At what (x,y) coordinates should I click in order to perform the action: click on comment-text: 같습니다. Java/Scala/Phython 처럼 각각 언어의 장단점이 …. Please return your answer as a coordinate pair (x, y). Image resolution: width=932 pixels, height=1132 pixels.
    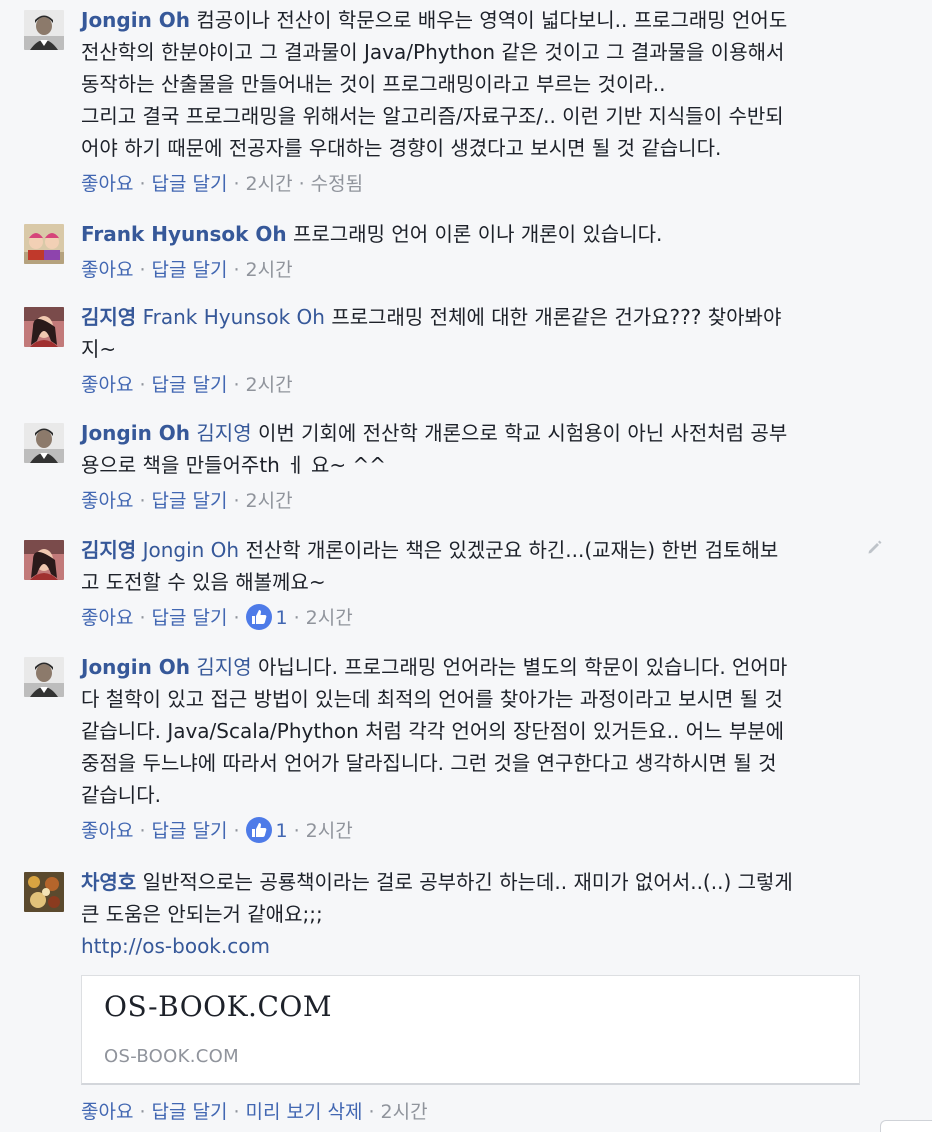
    Looking at the image, I should click on (433, 731).